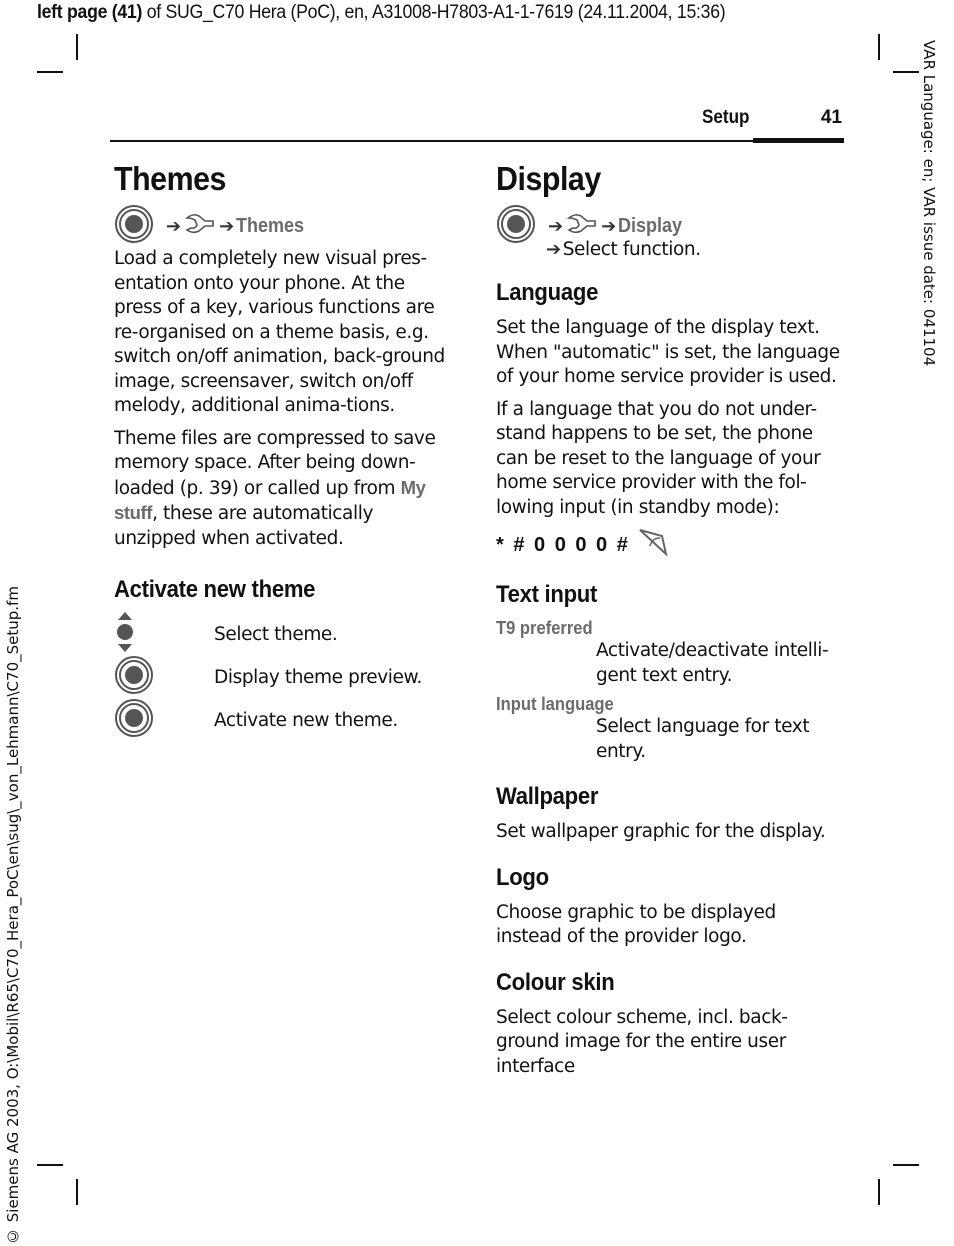 The height and width of the screenshot is (1246, 954). Describe the element at coordinates (318, 677) in the screenshot. I see `step-text: Display theme preview.` at that location.